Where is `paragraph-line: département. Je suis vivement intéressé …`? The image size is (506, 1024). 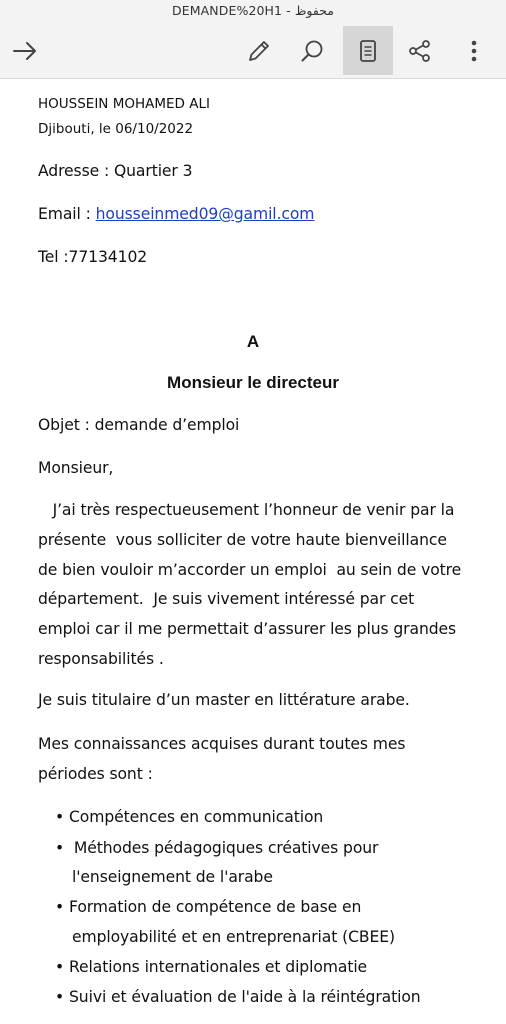
paragraph-line: département. Je suis vivement intéressé … is located at coordinates (226, 599).